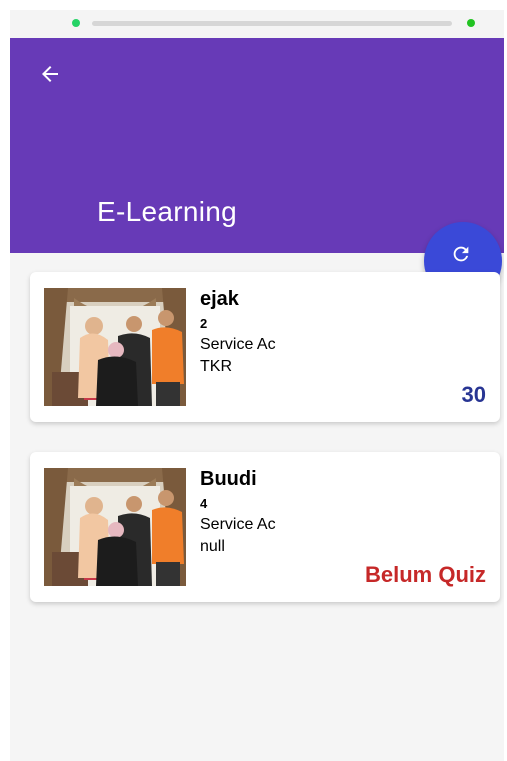 This screenshot has height=761, width=507. Describe the element at coordinates (425, 574) in the screenshot. I see `score-value: Belum Quiz` at that location.